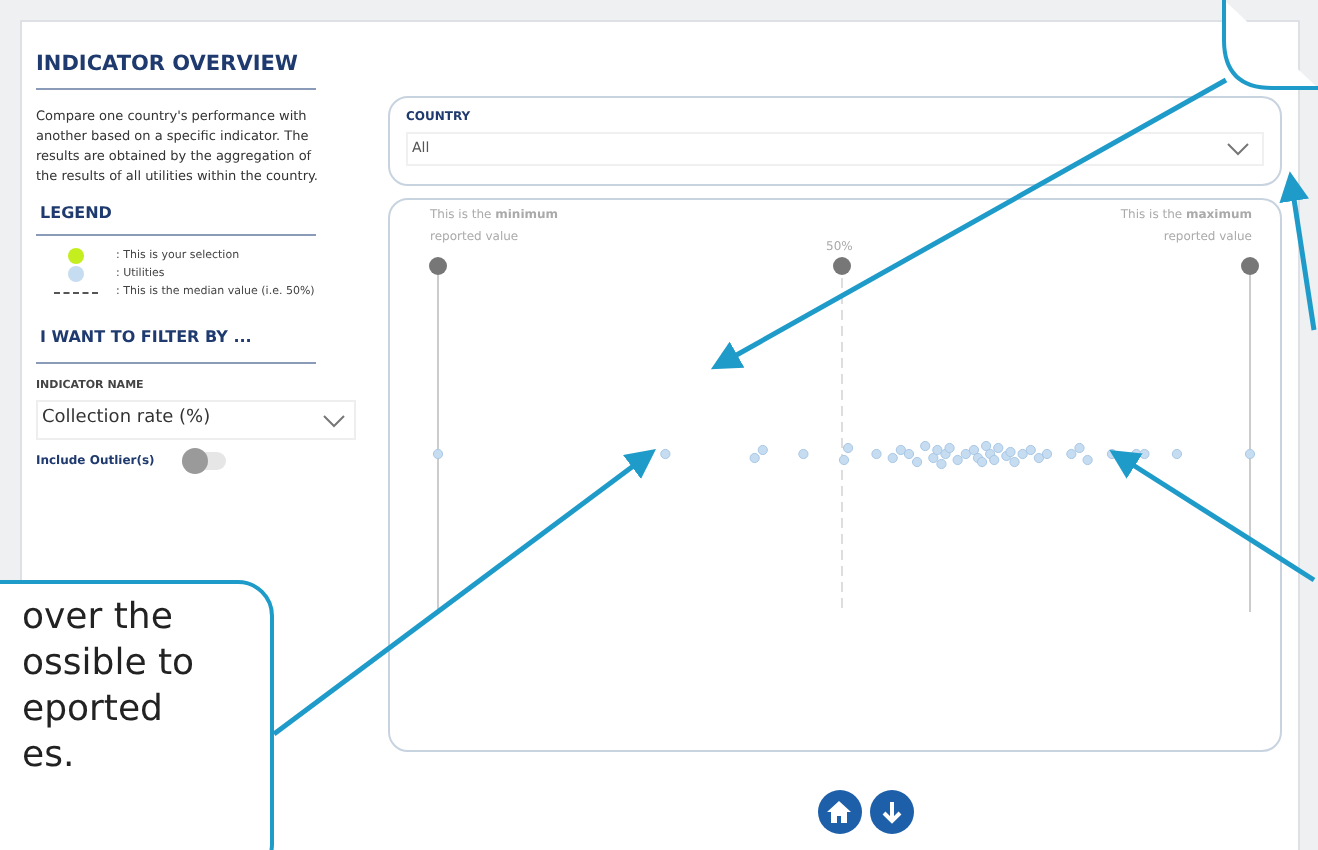  I want to click on page-title: INDICATOR OVERVIEW, so click(176, 70).